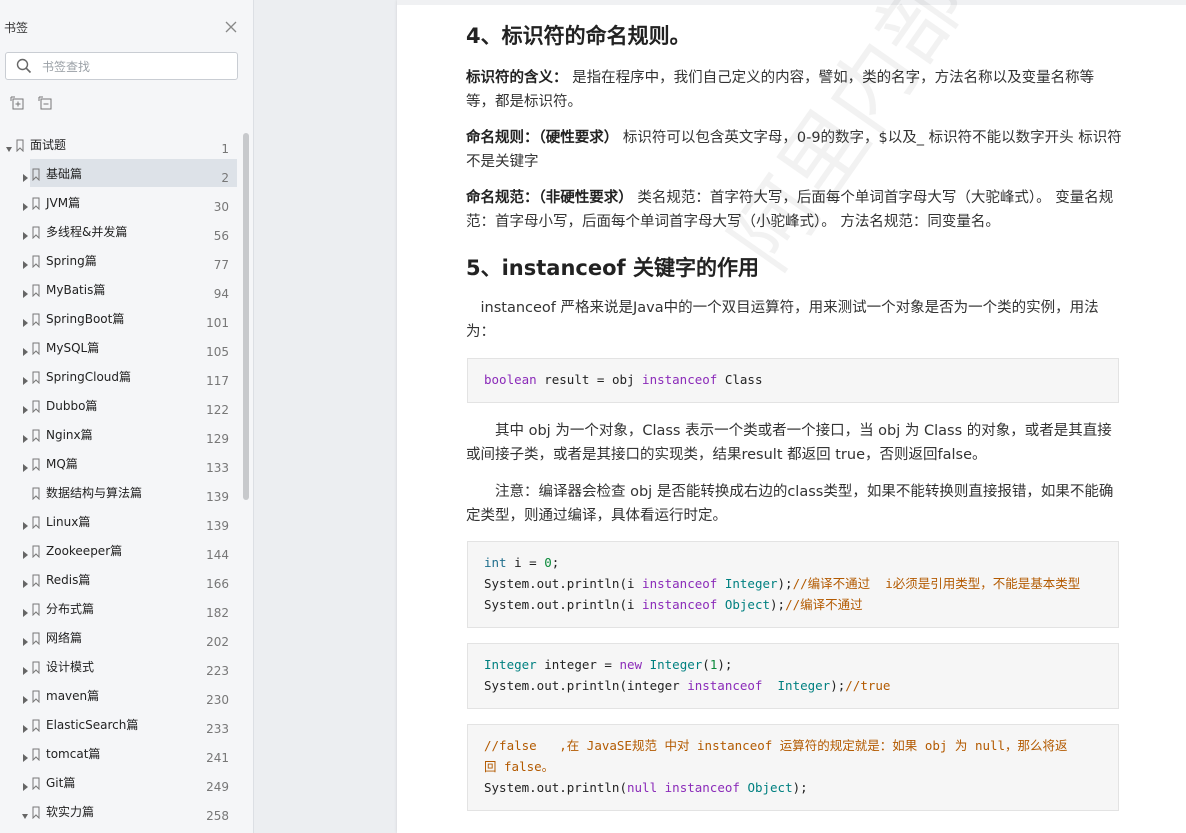 The image size is (1186, 833). Describe the element at coordinates (563, 604) in the screenshot. I see `code-token: System.out.println(i` at that location.